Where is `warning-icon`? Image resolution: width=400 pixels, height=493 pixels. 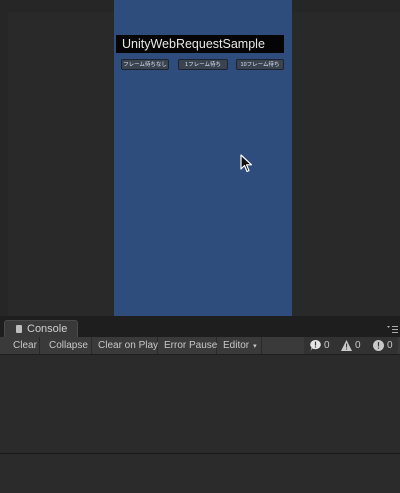 warning-icon is located at coordinates (346, 345).